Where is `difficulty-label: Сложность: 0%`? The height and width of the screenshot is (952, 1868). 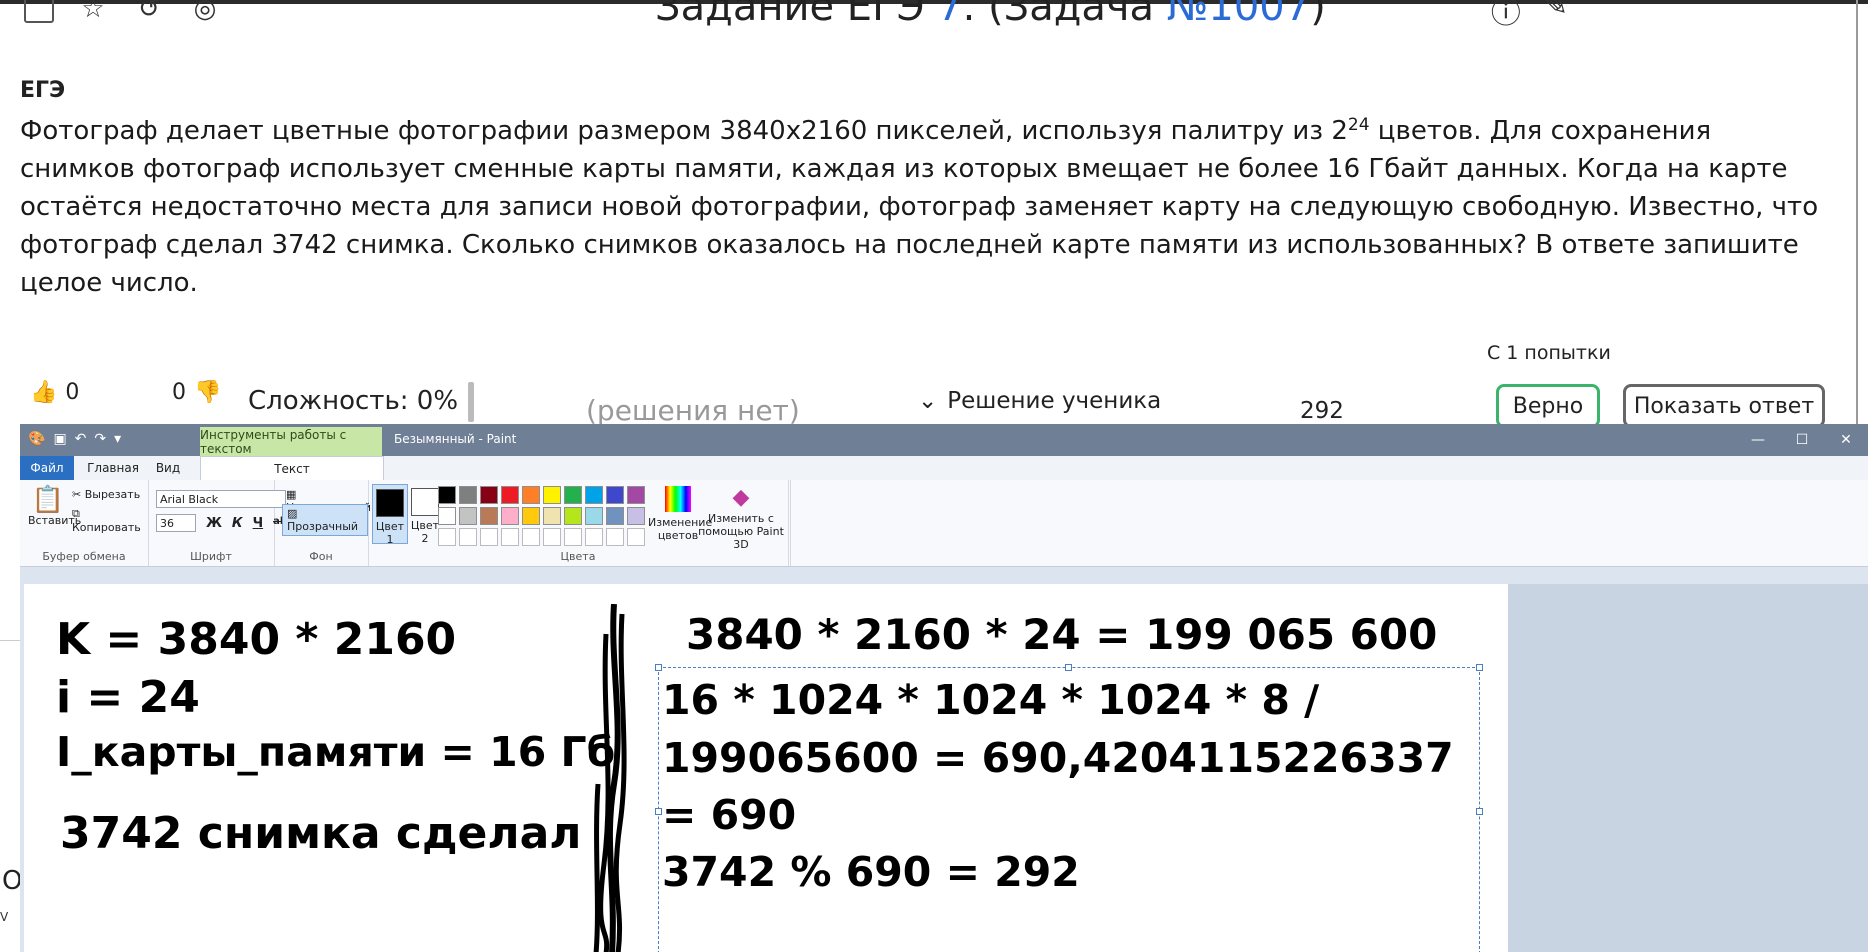 difficulty-label: Сложность: 0% is located at coordinates (353, 401).